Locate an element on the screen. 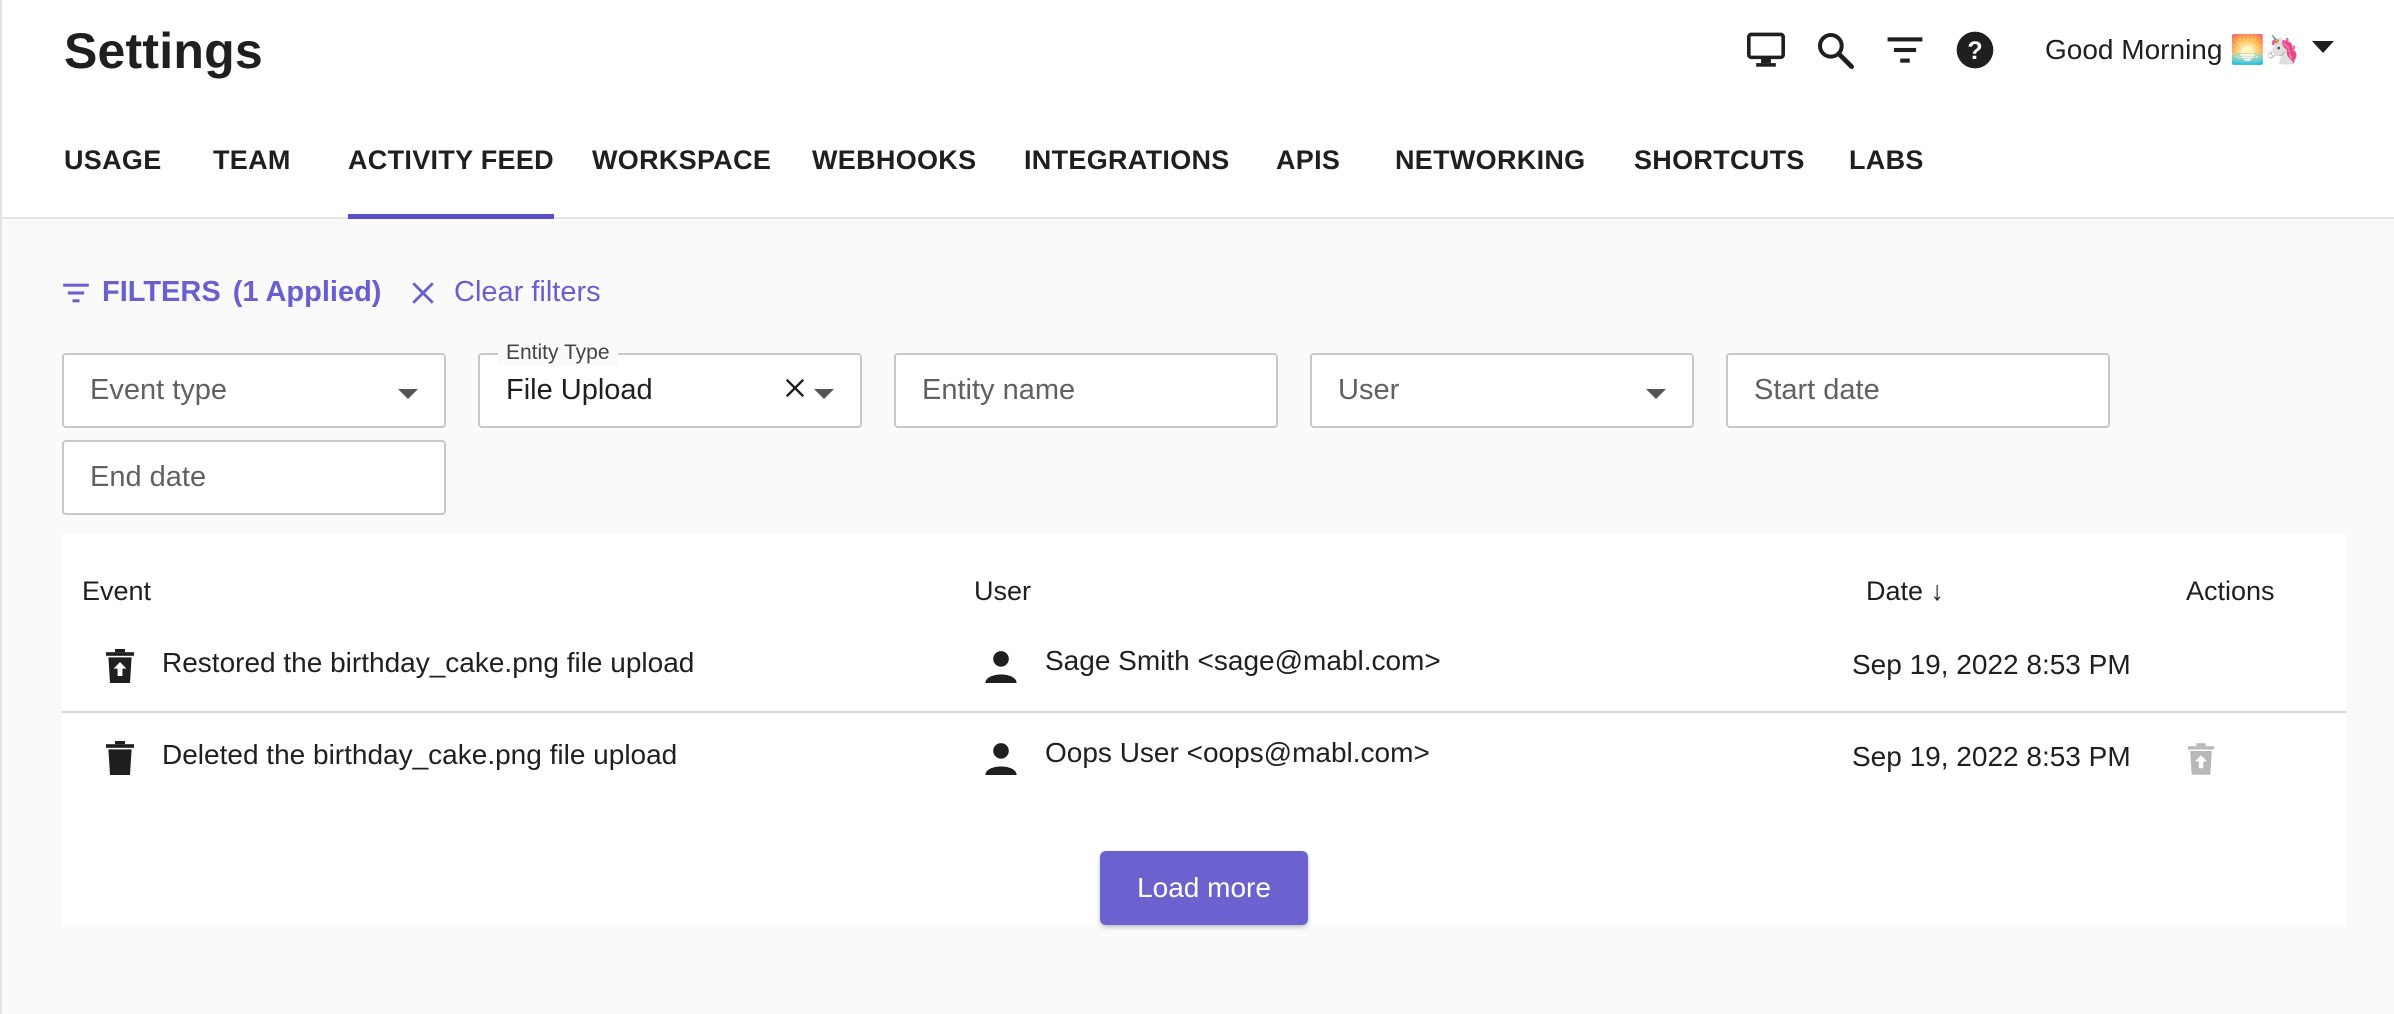 The width and height of the screenshot is (2394, 1014). tab-team: TEAM is located at coordinates (252, 182).